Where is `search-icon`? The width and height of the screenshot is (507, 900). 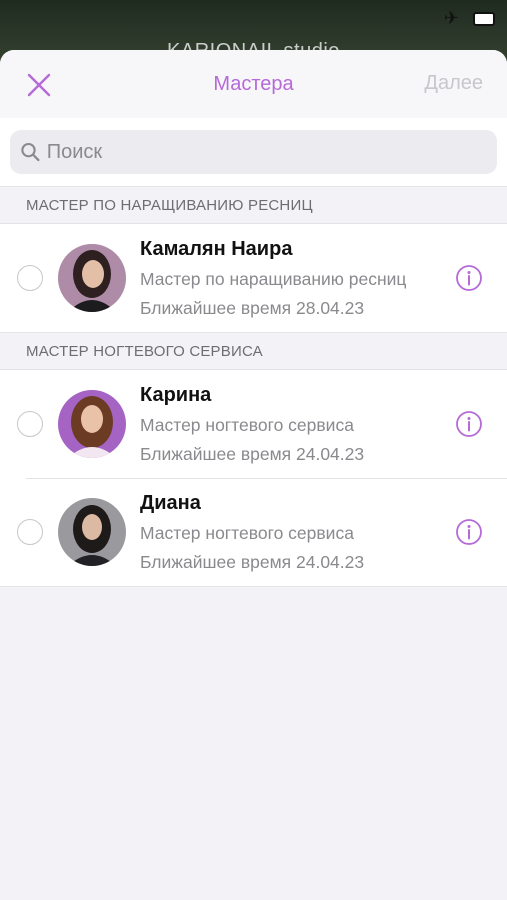
search-icon is located at coordinates (30, 152).